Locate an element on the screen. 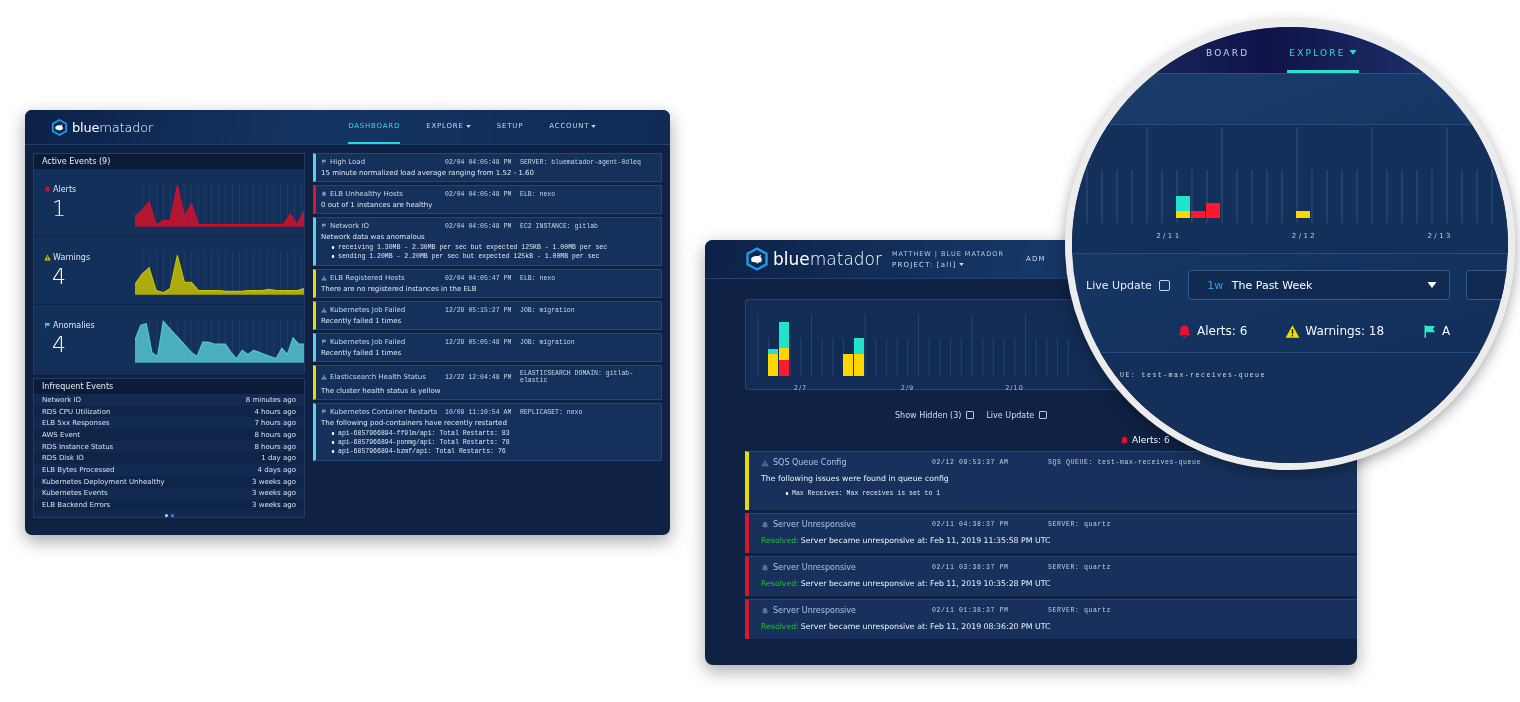  event-count: 1 is located at coordinates (59, 208).